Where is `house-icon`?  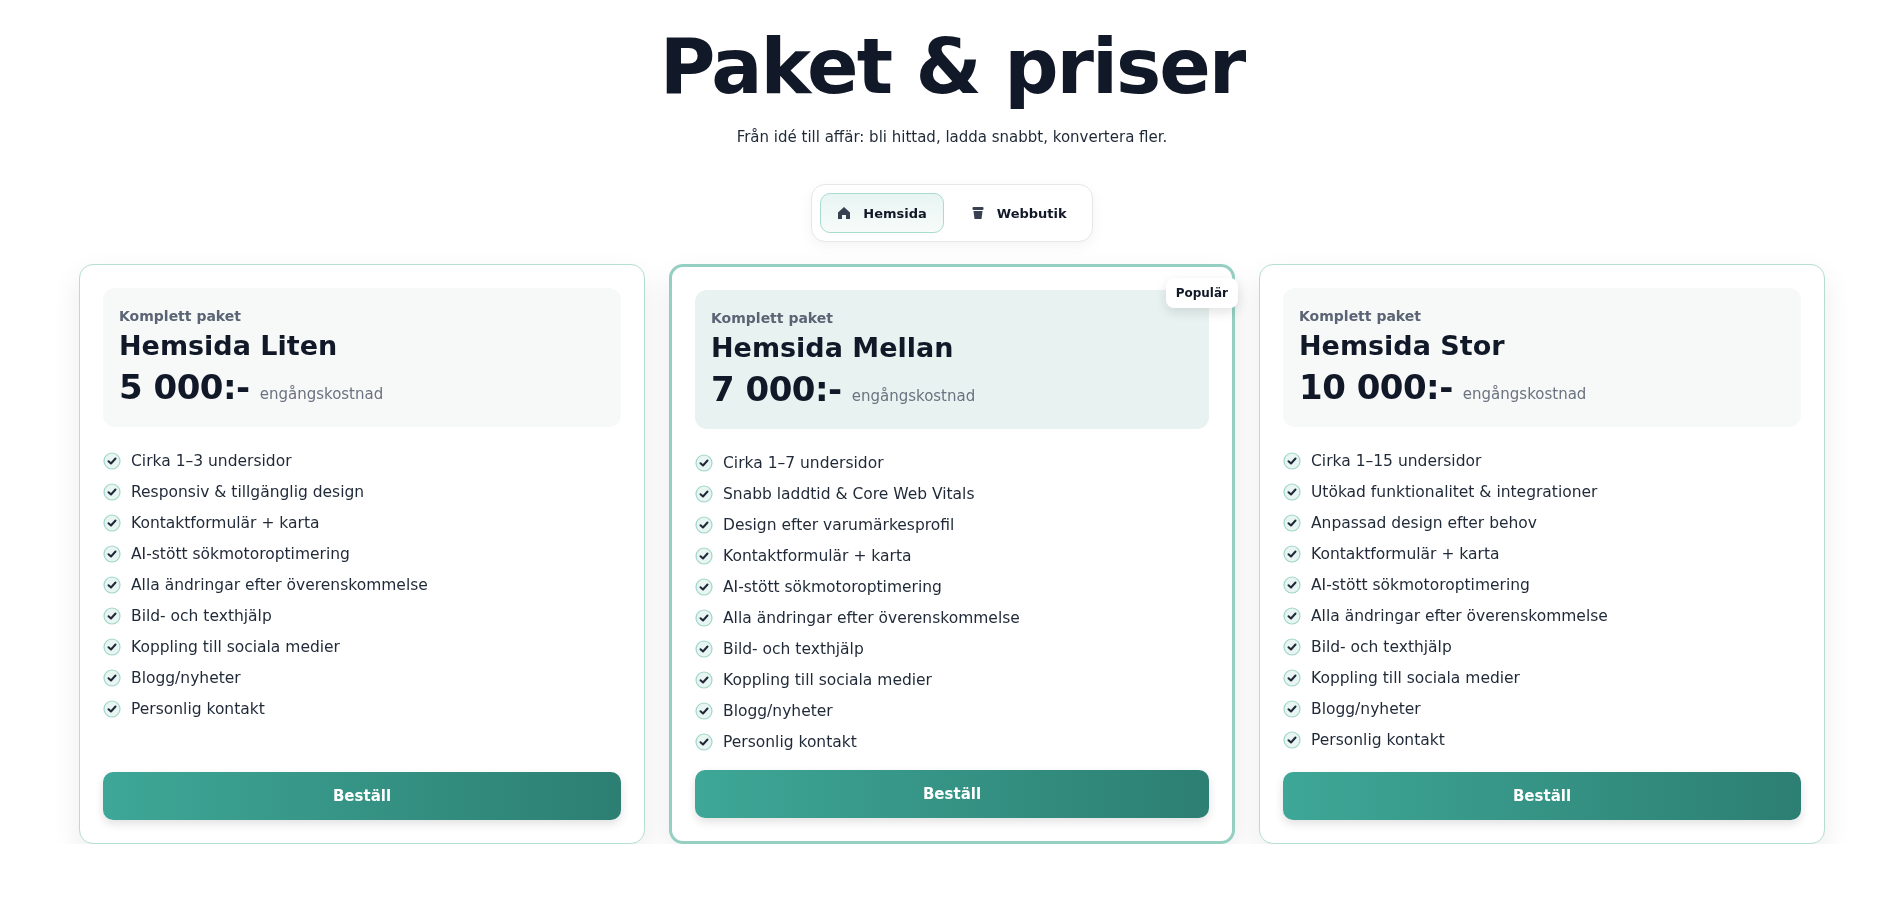
house-icon is located at coordinates (844, 213).